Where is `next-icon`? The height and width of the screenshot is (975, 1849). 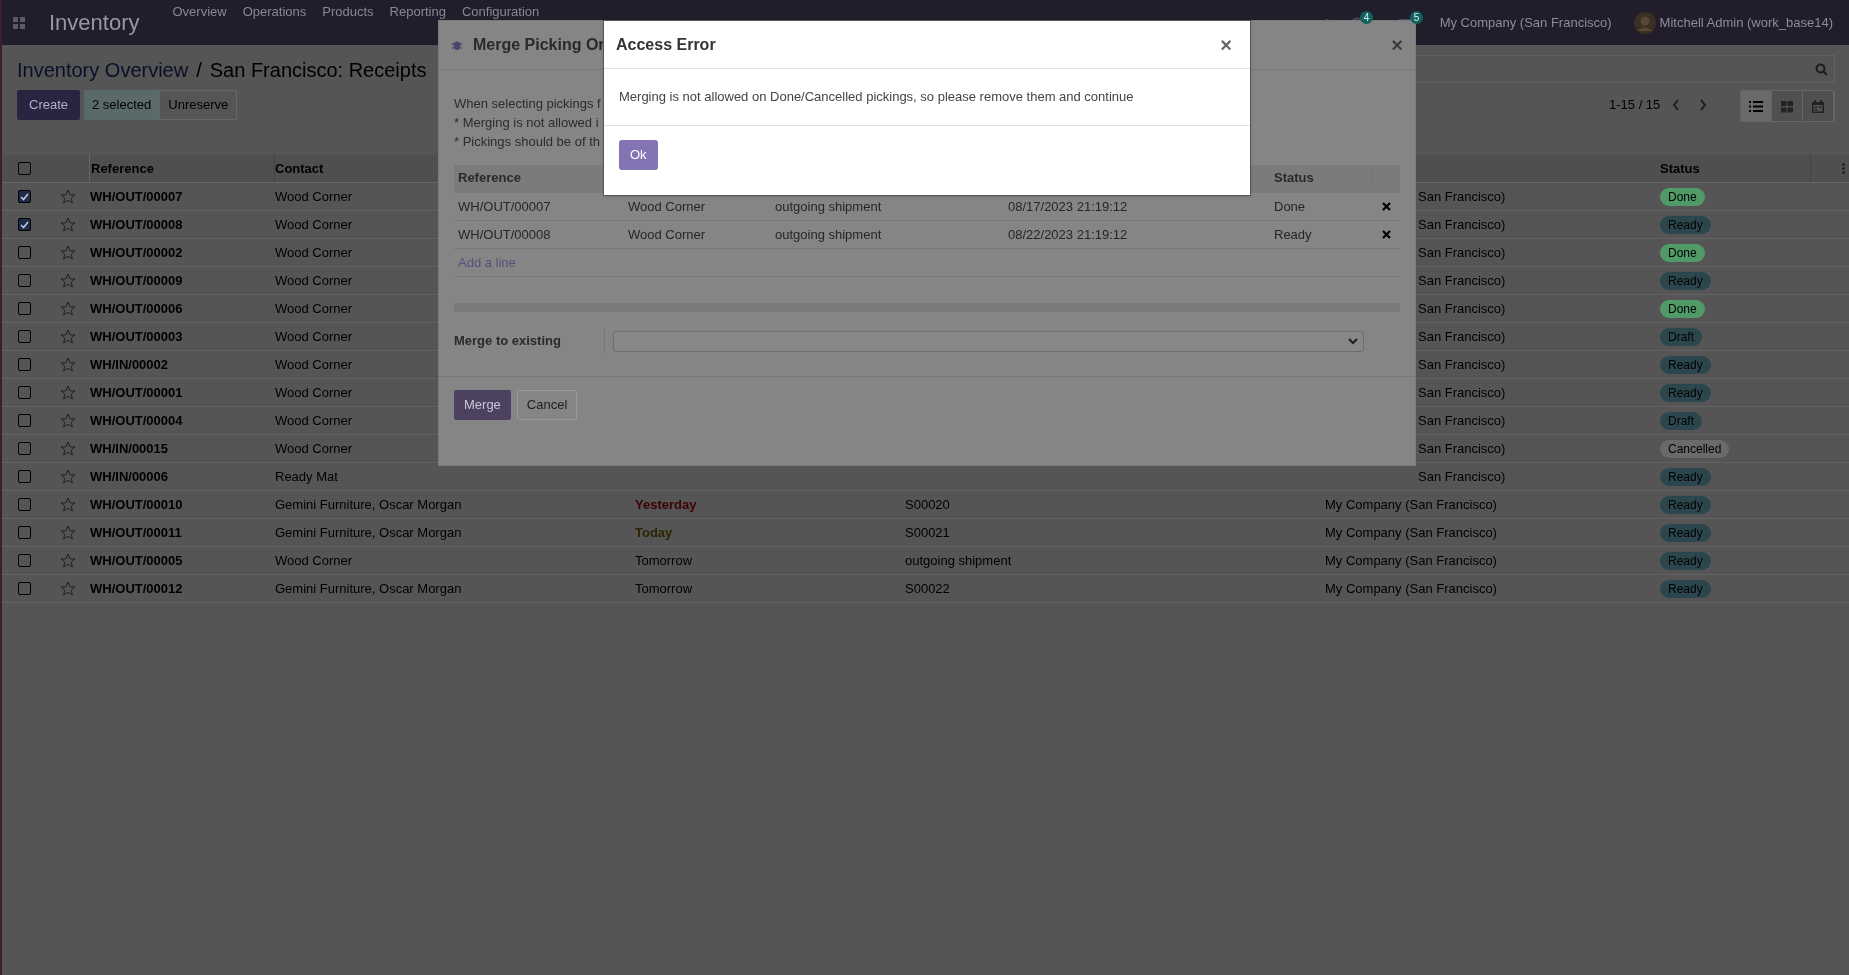
next-icon is located at coordinates (1703, 105).